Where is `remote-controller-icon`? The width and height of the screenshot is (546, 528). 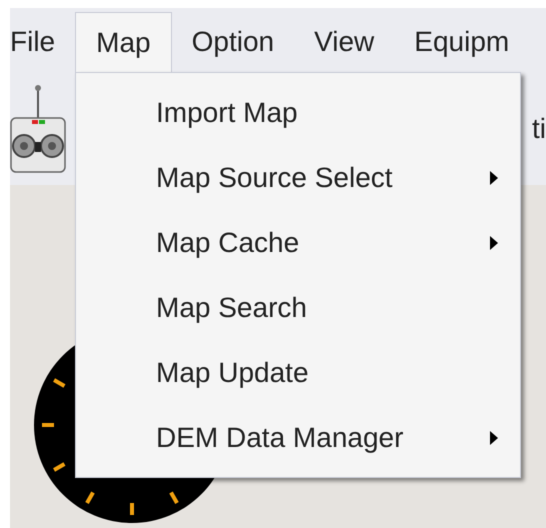 remote-controller-icon is located at coordinates (38, 129).